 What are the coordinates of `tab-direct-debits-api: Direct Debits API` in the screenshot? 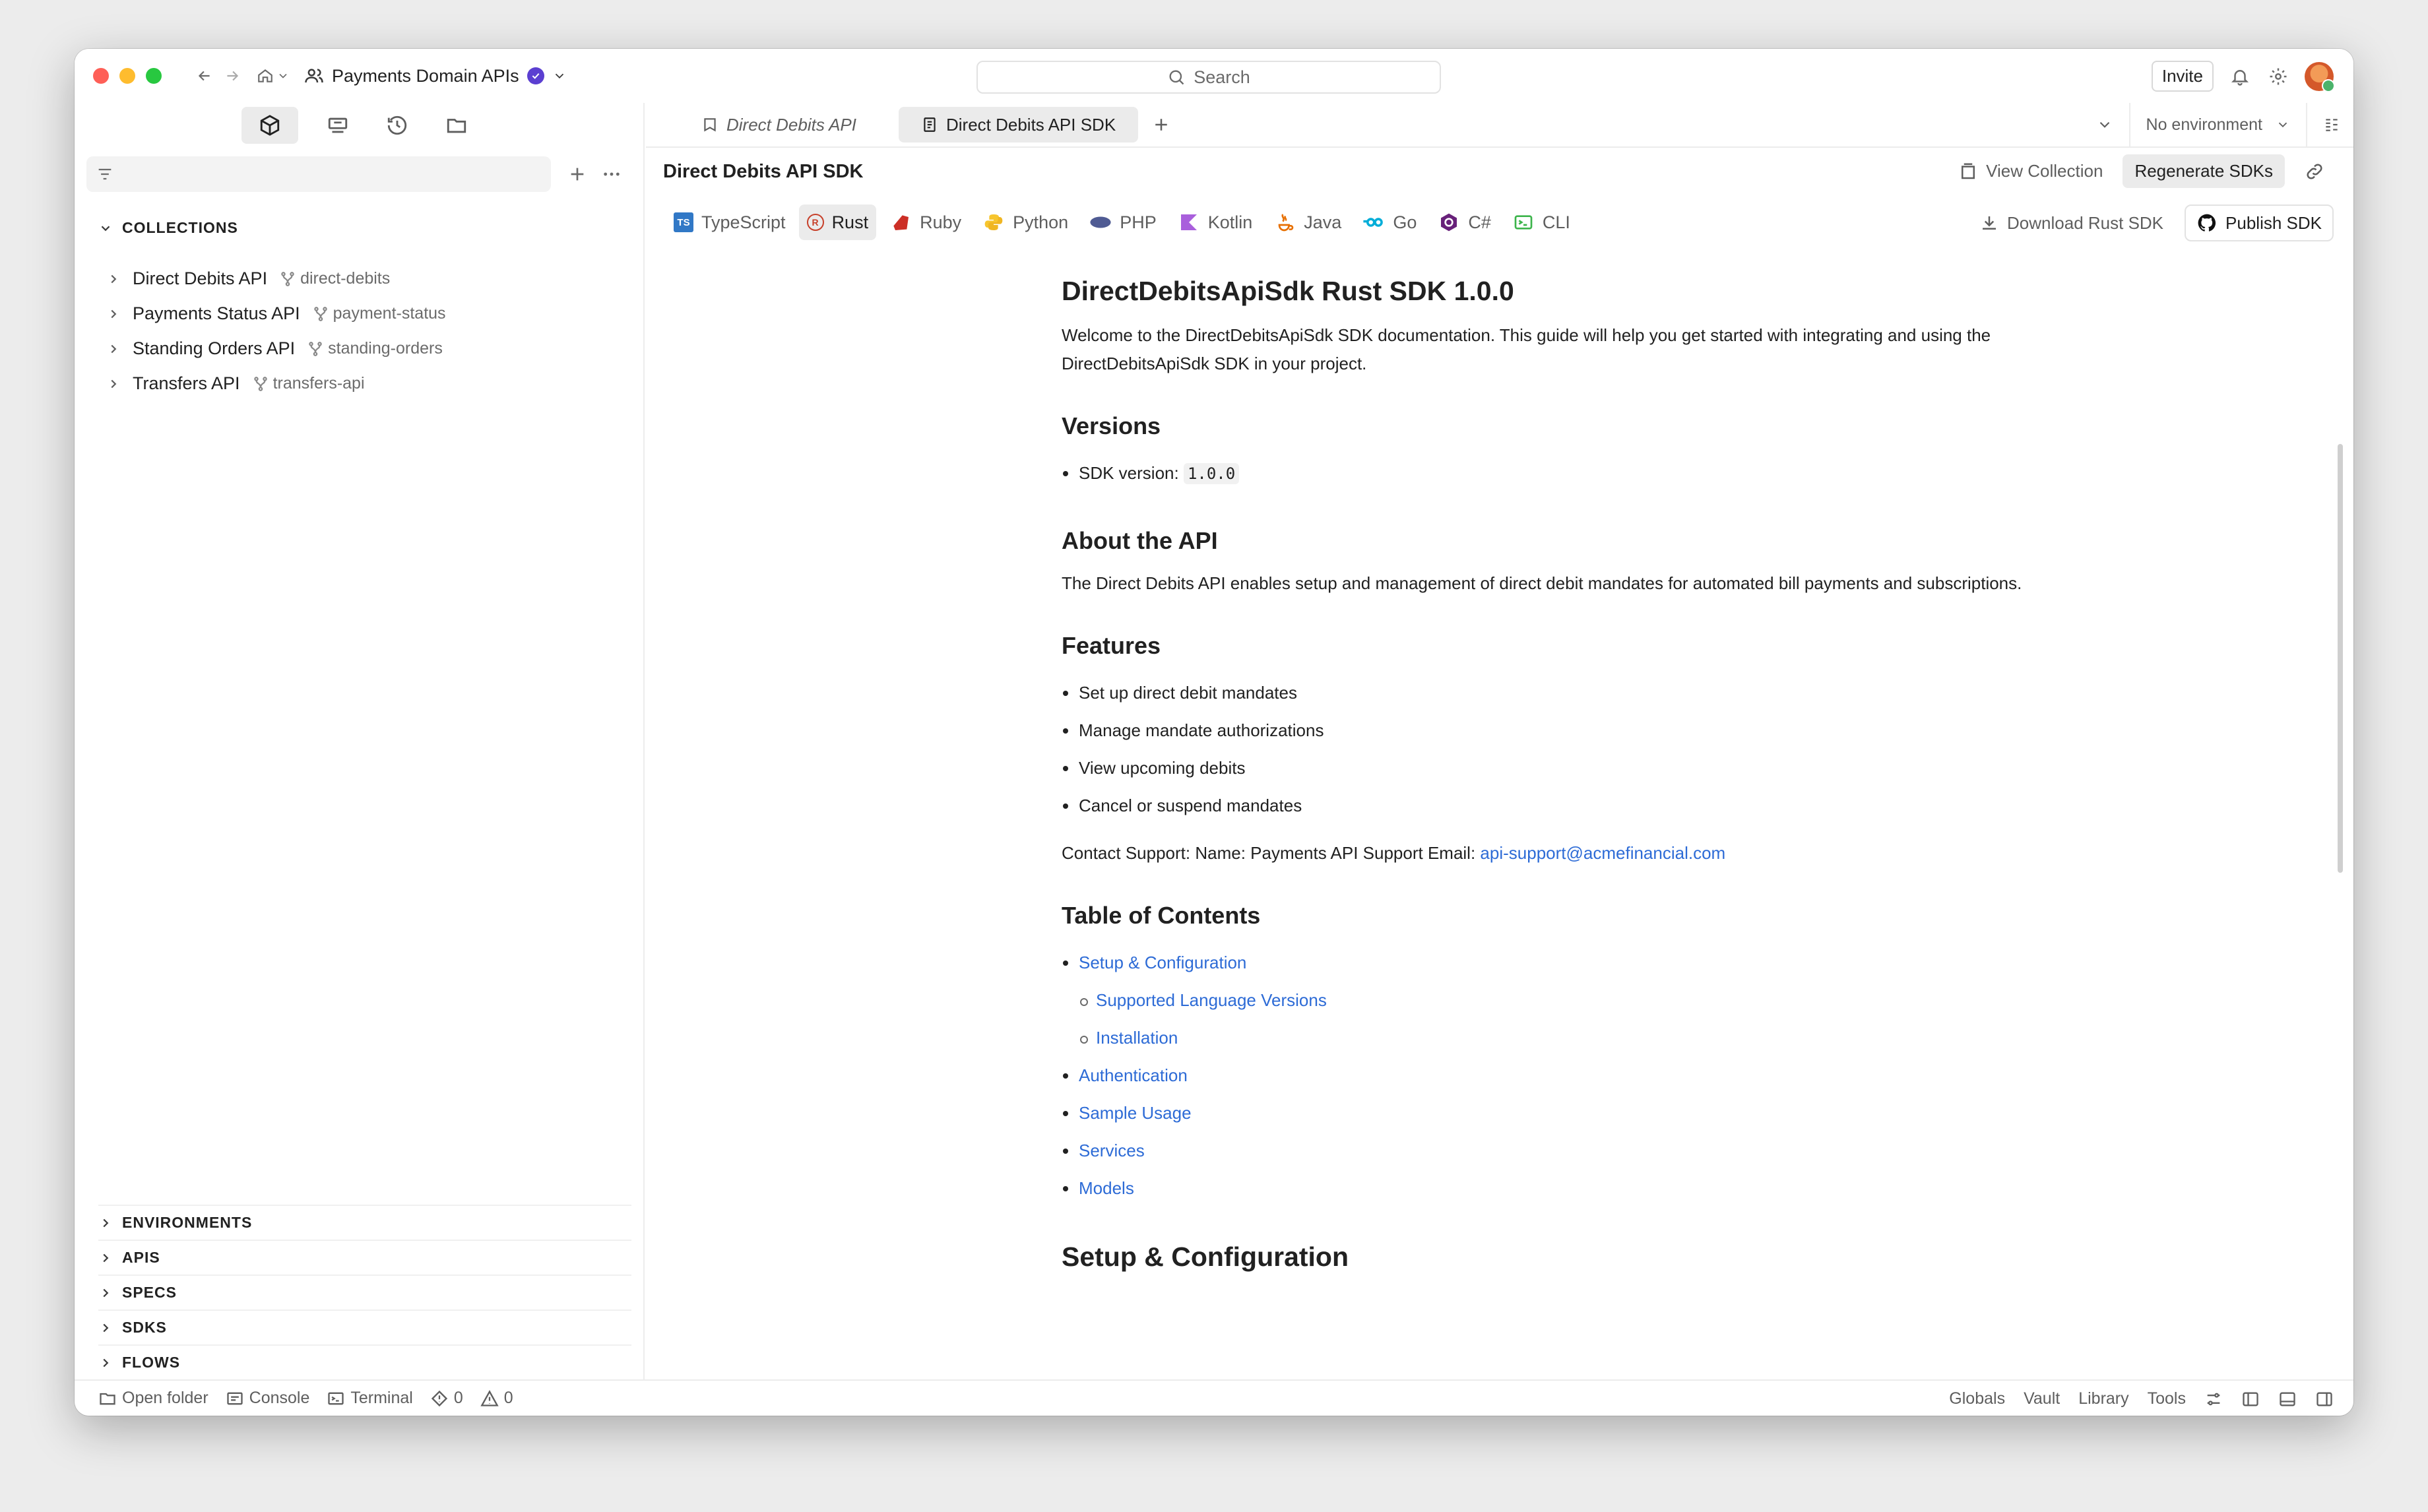 It's located at (779, 125).